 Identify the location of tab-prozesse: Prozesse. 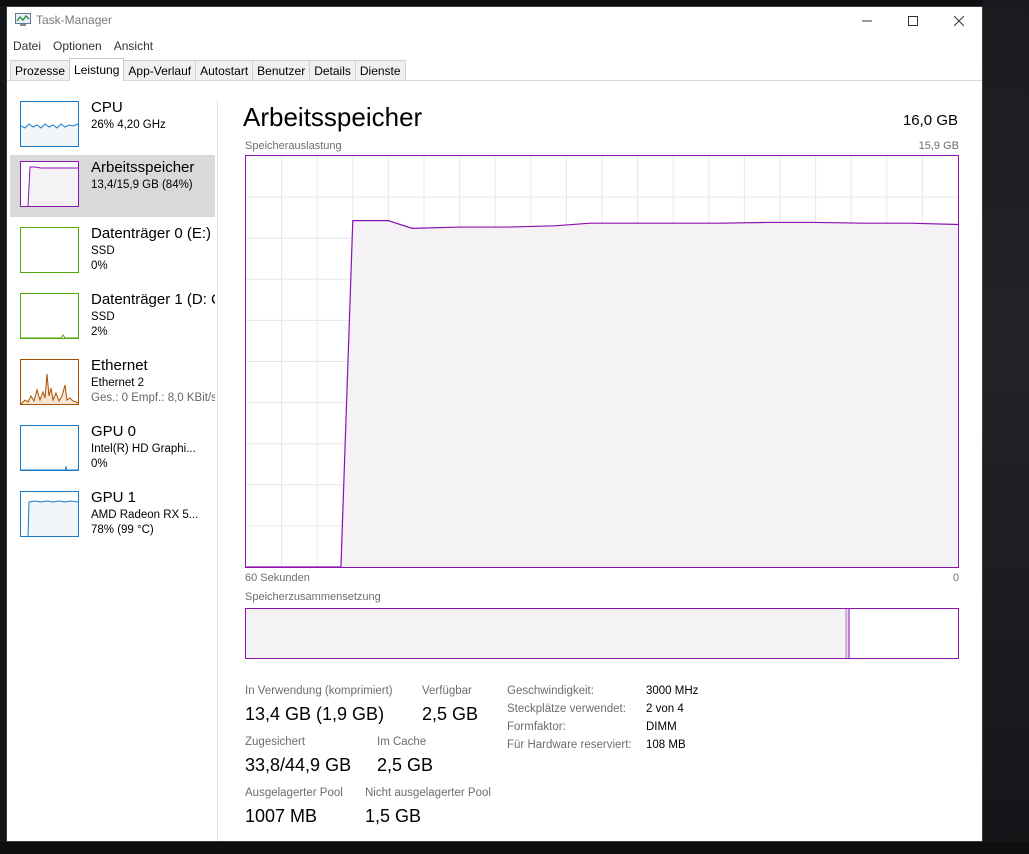
(40, 70).